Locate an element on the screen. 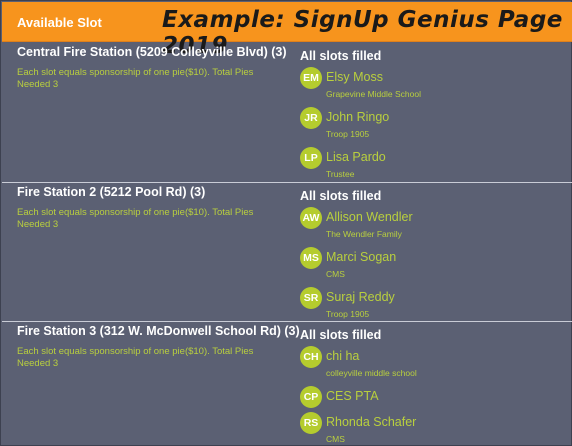 This screenshot has height=446, width=572. participant-name: chi ha is located at coordinates (342, 356).